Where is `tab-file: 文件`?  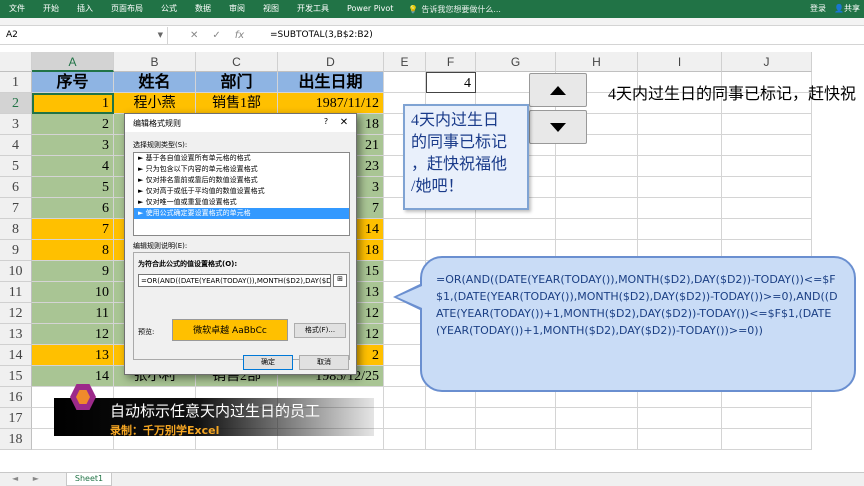
tab-file: 文件 is located at coordinates (17, 9).